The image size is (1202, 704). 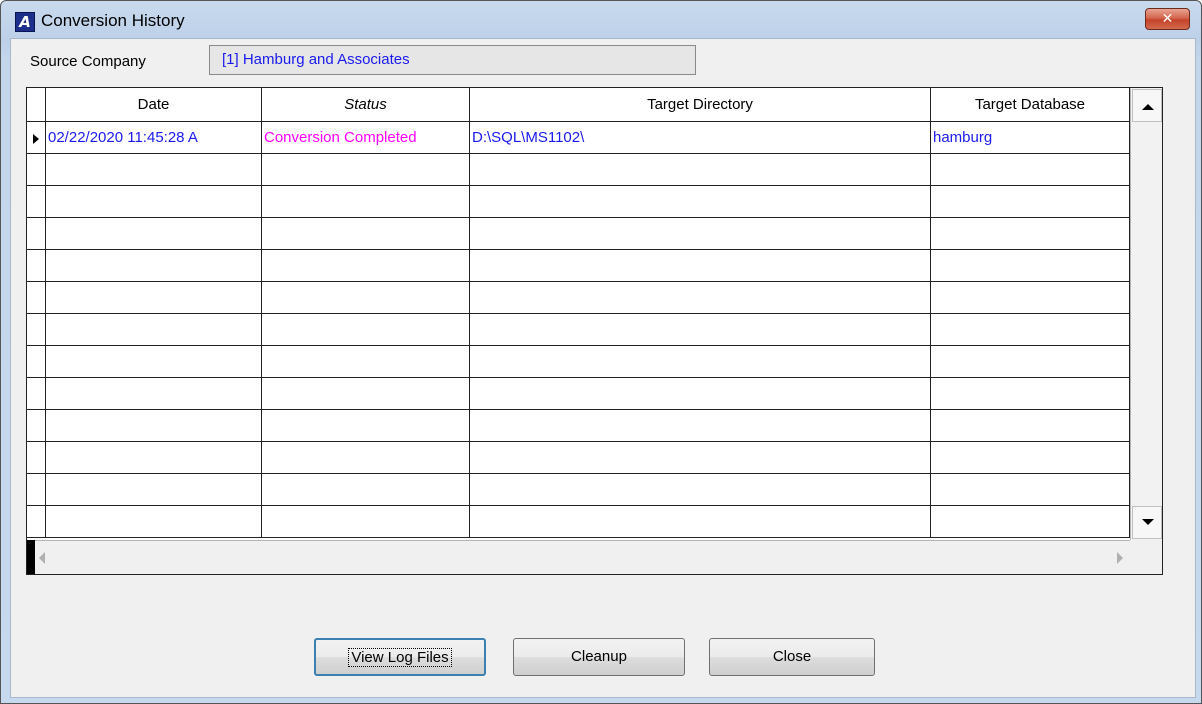 I want to click on scroll-down-button, so click(x=1147, y=522).